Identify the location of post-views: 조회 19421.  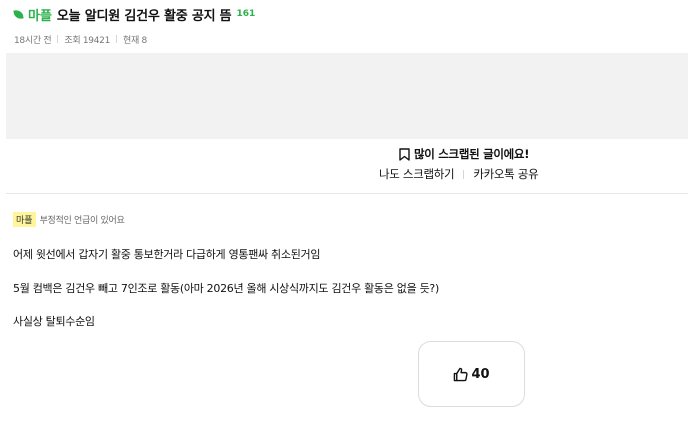
(87, 40).